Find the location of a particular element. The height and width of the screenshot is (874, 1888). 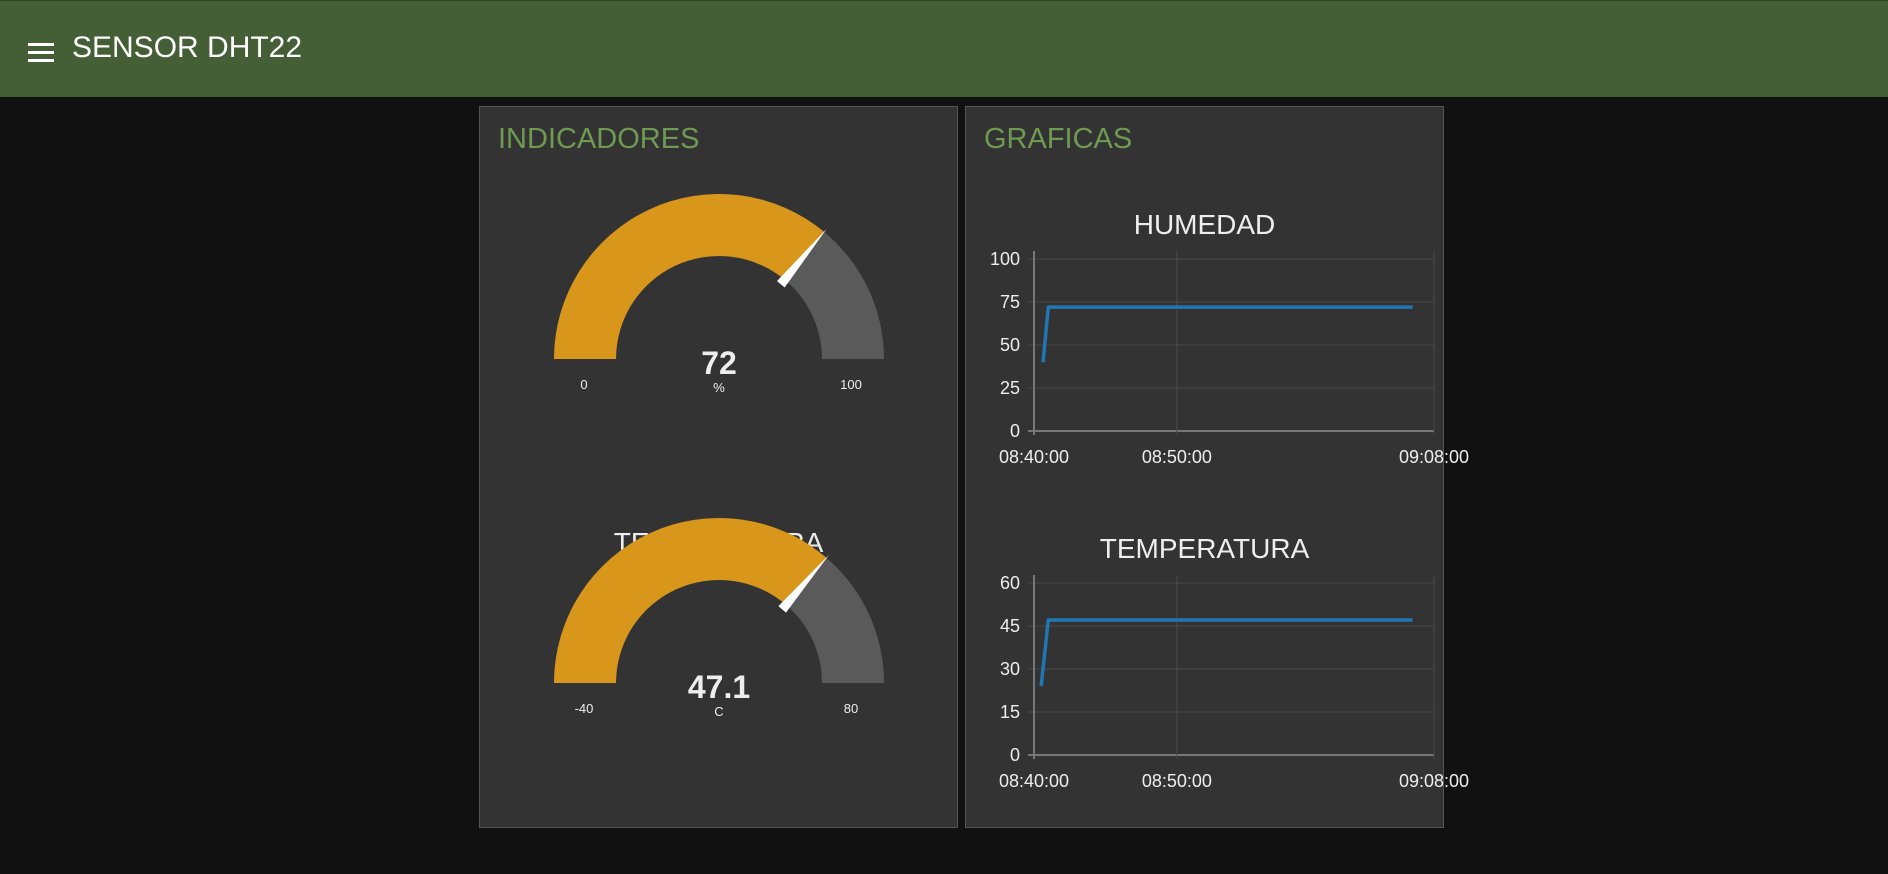

gauge-min-label: 0 is located at coordinates (583, 384).